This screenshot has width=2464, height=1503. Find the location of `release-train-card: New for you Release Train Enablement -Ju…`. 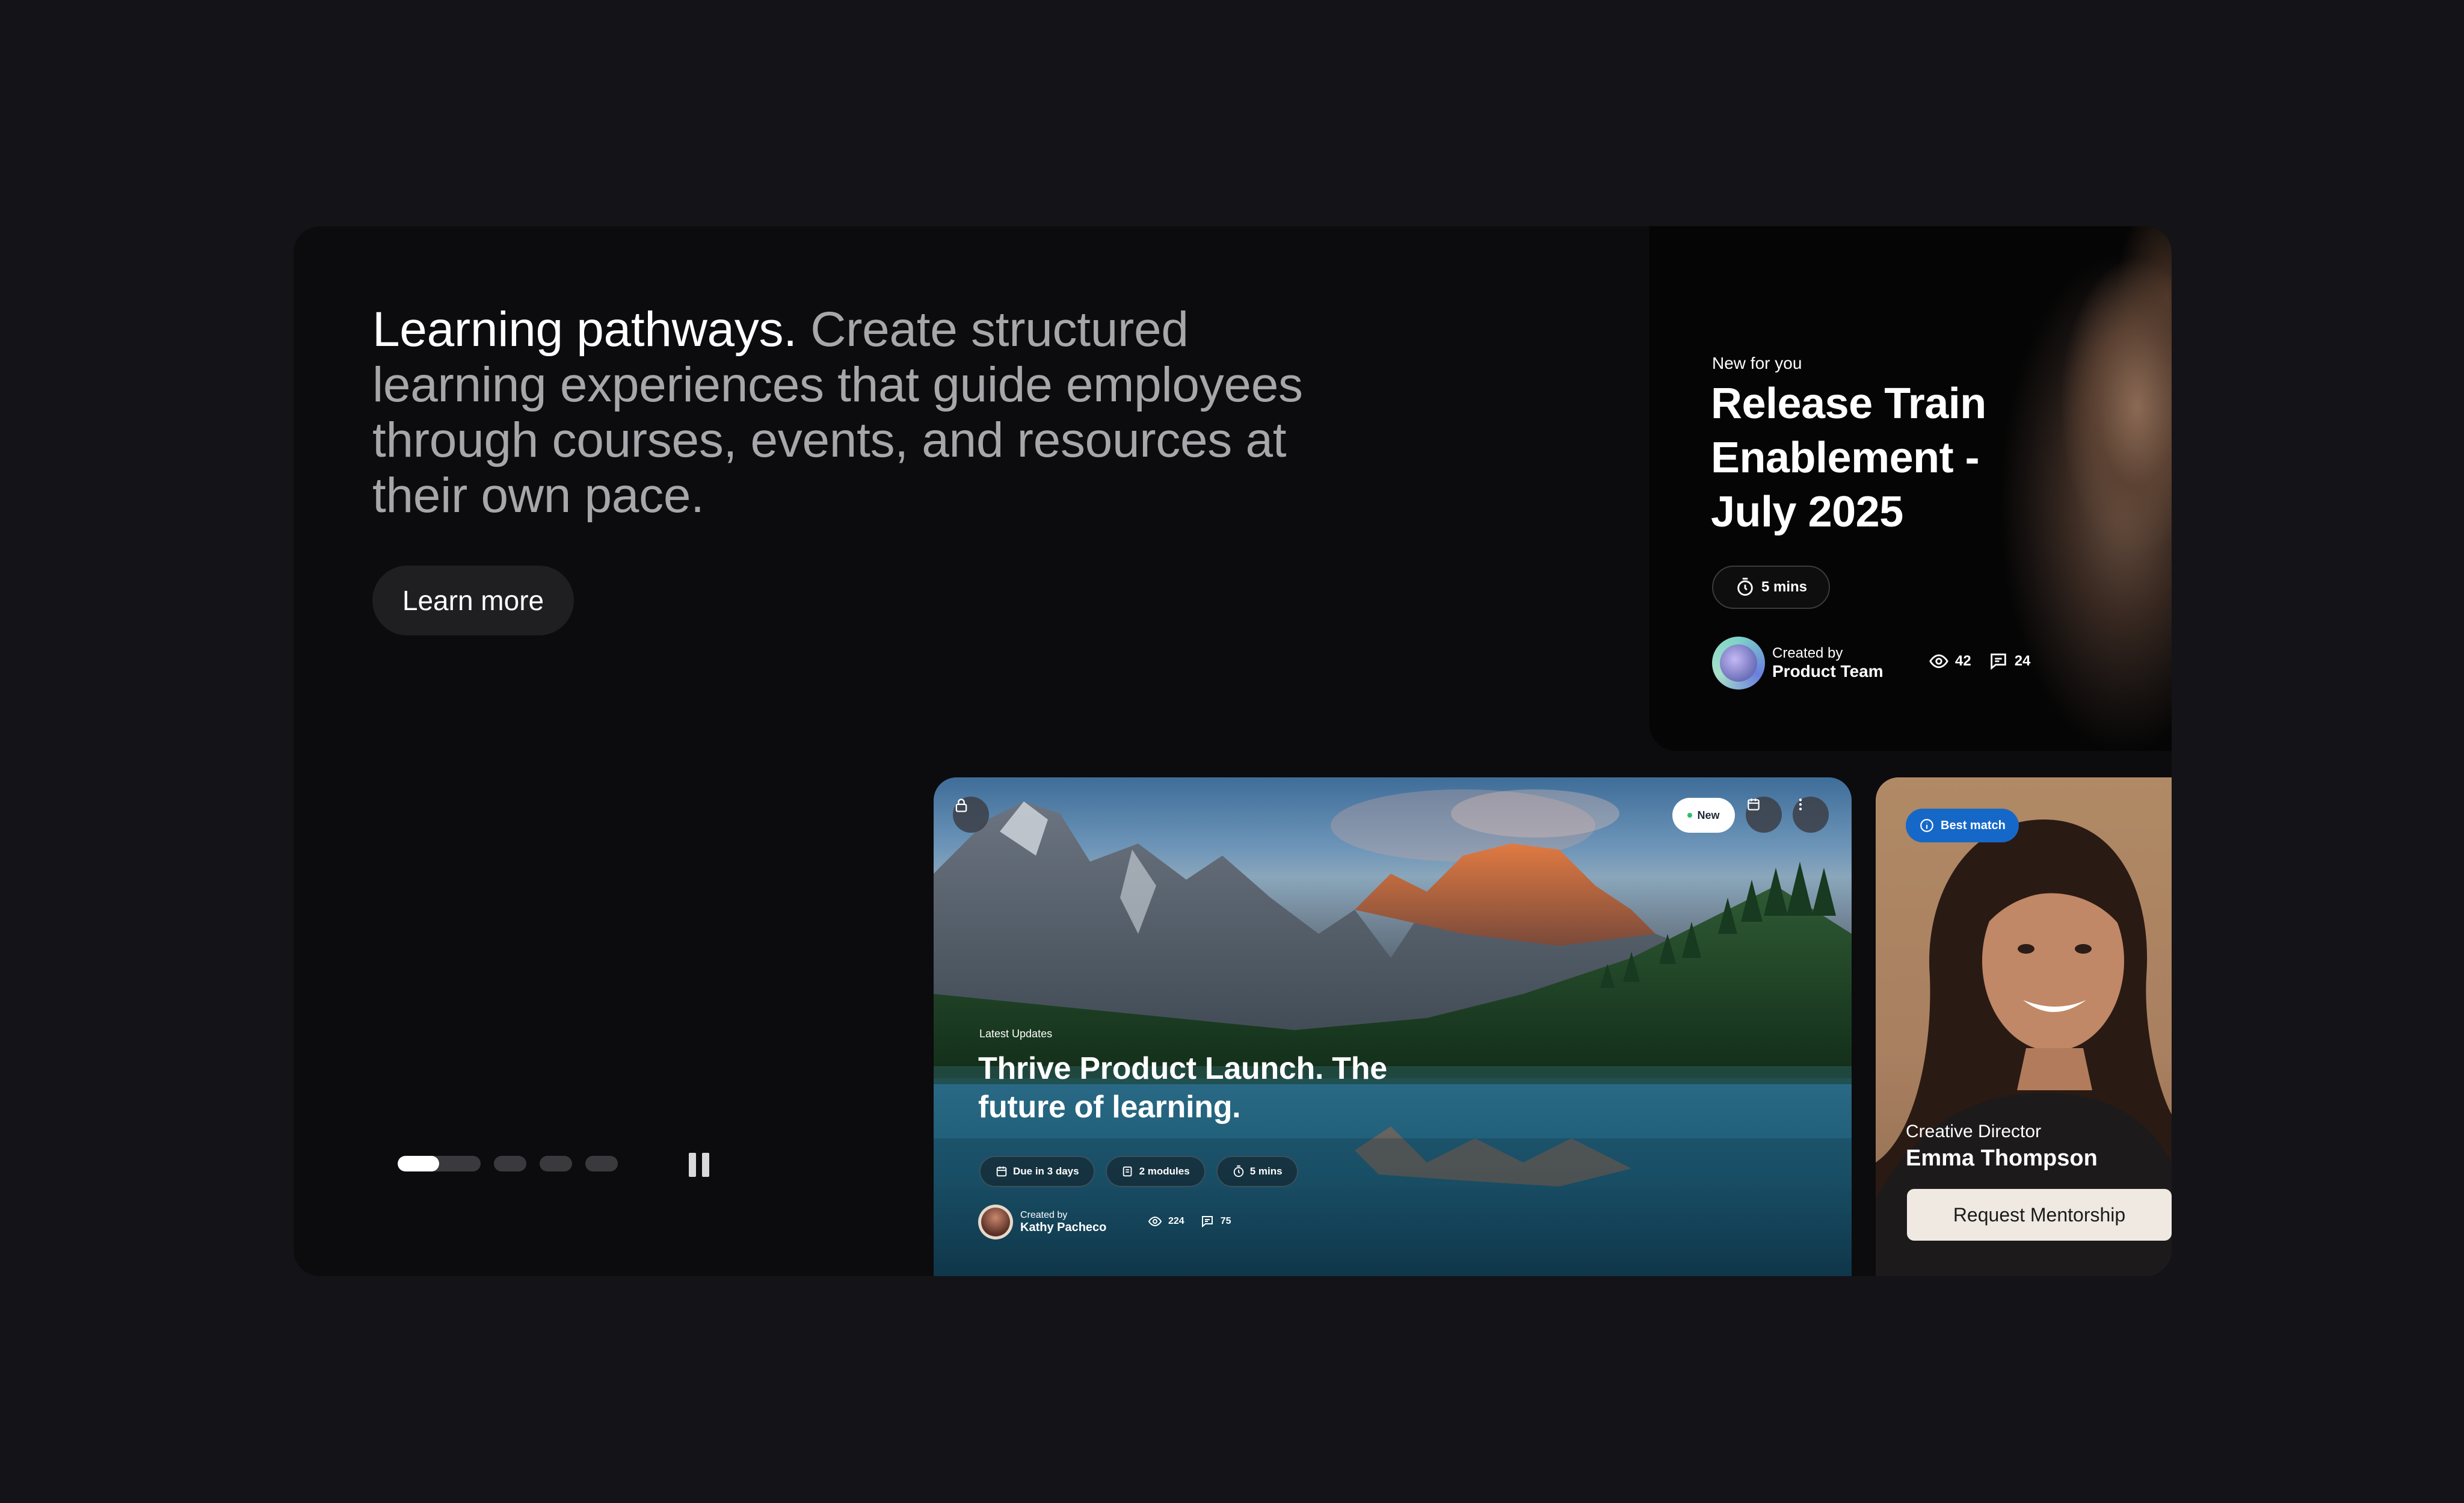

release-train-card: New for you Release Train Enablement -Ju… is located at coordinates (1911, 488).